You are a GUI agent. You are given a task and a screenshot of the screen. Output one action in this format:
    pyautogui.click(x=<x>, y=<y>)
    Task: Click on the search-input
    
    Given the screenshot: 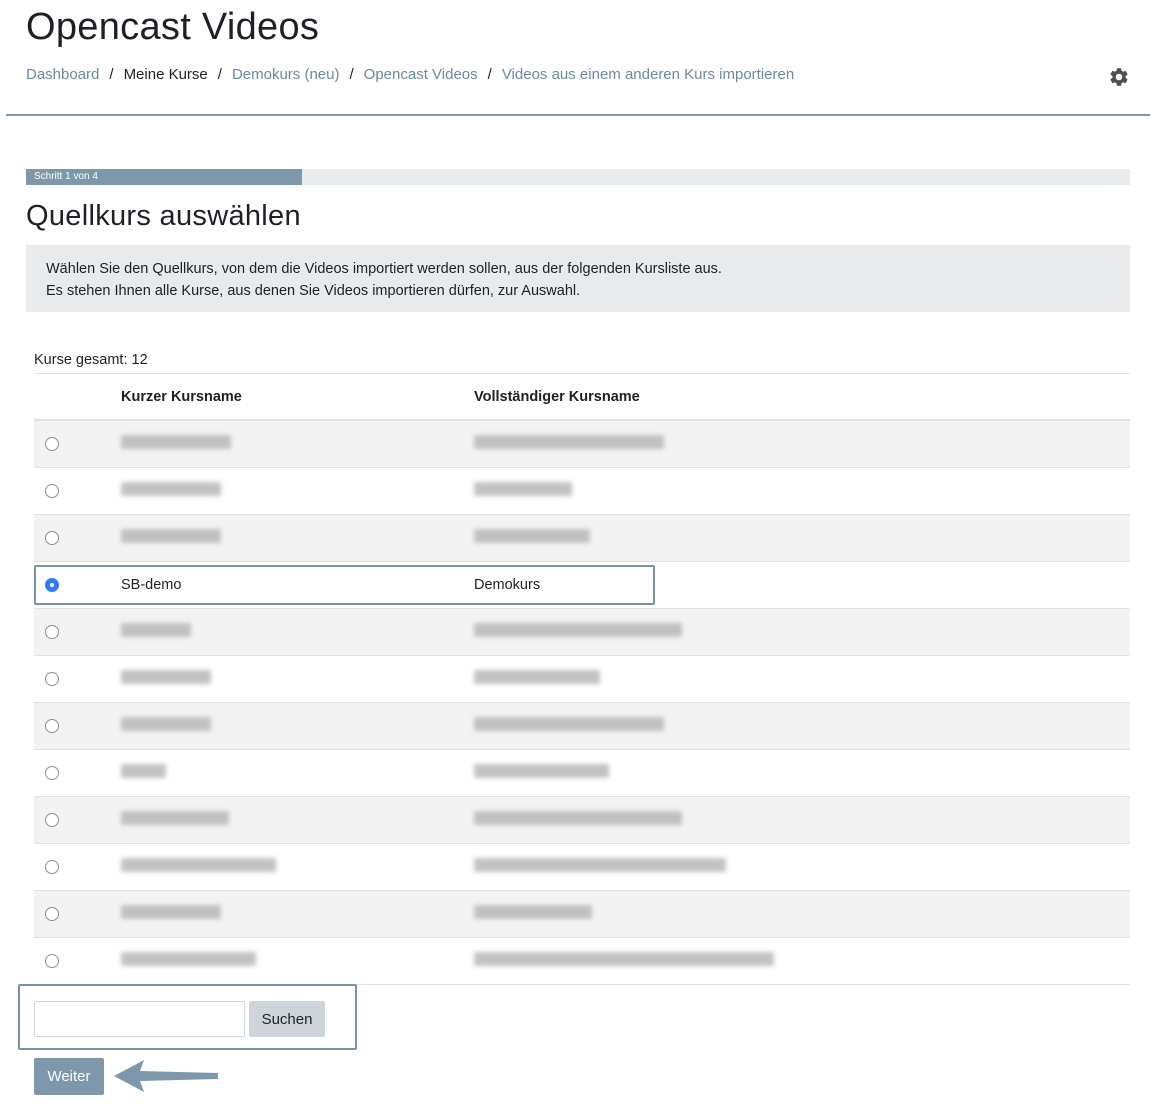 What is the action you would take?
    pyautogui.click(x=139, y=1019)
    